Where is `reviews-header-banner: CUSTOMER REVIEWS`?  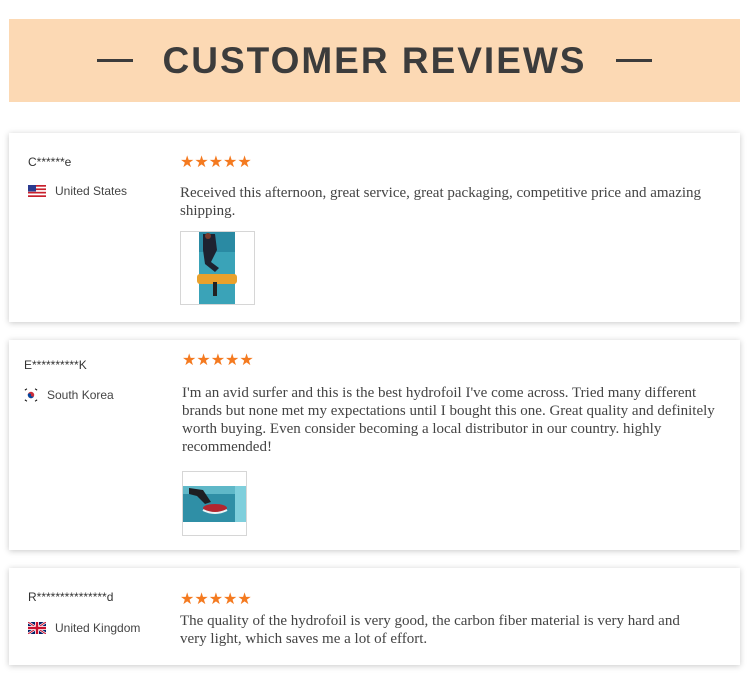 reviews-header-banner: CUSTOMER REVIEWS is located at coordinates (374, 60).